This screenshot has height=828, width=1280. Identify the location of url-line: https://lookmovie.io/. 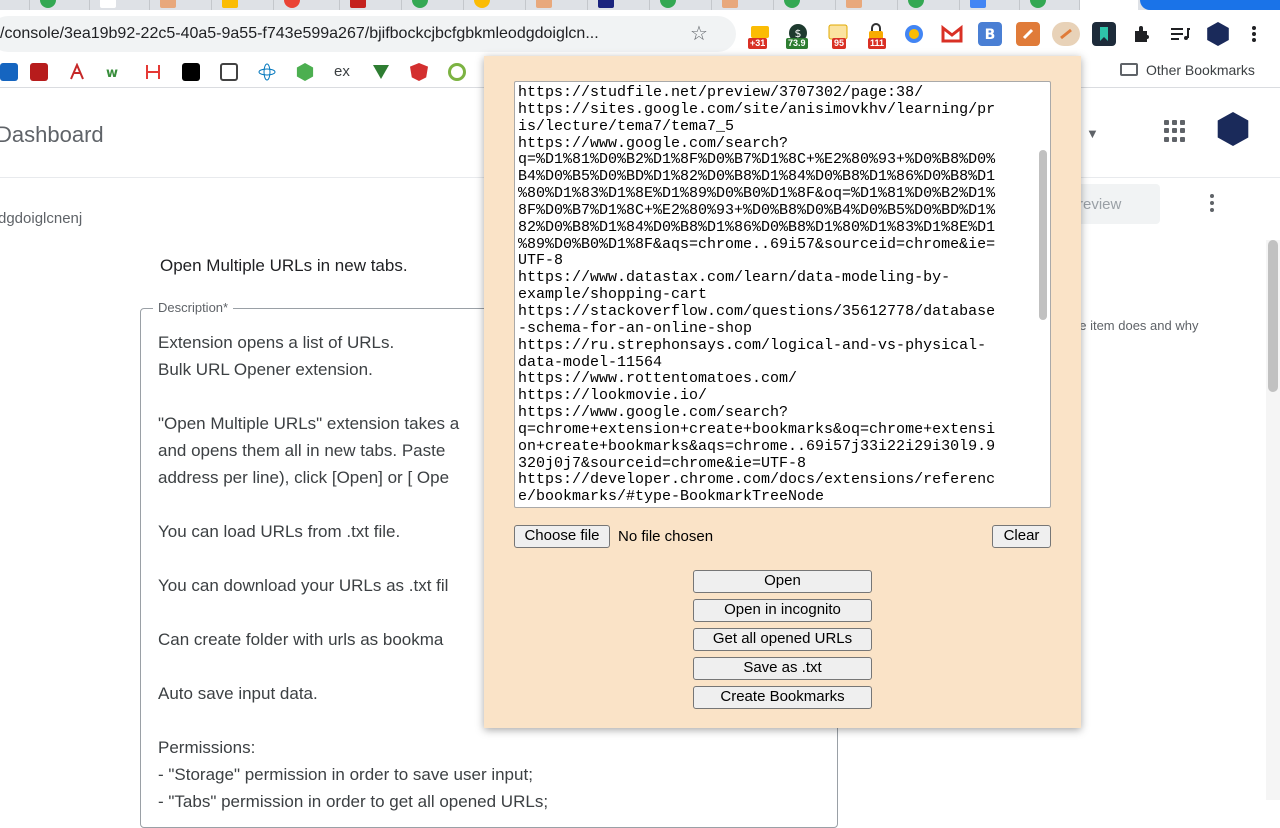
(613, 396).